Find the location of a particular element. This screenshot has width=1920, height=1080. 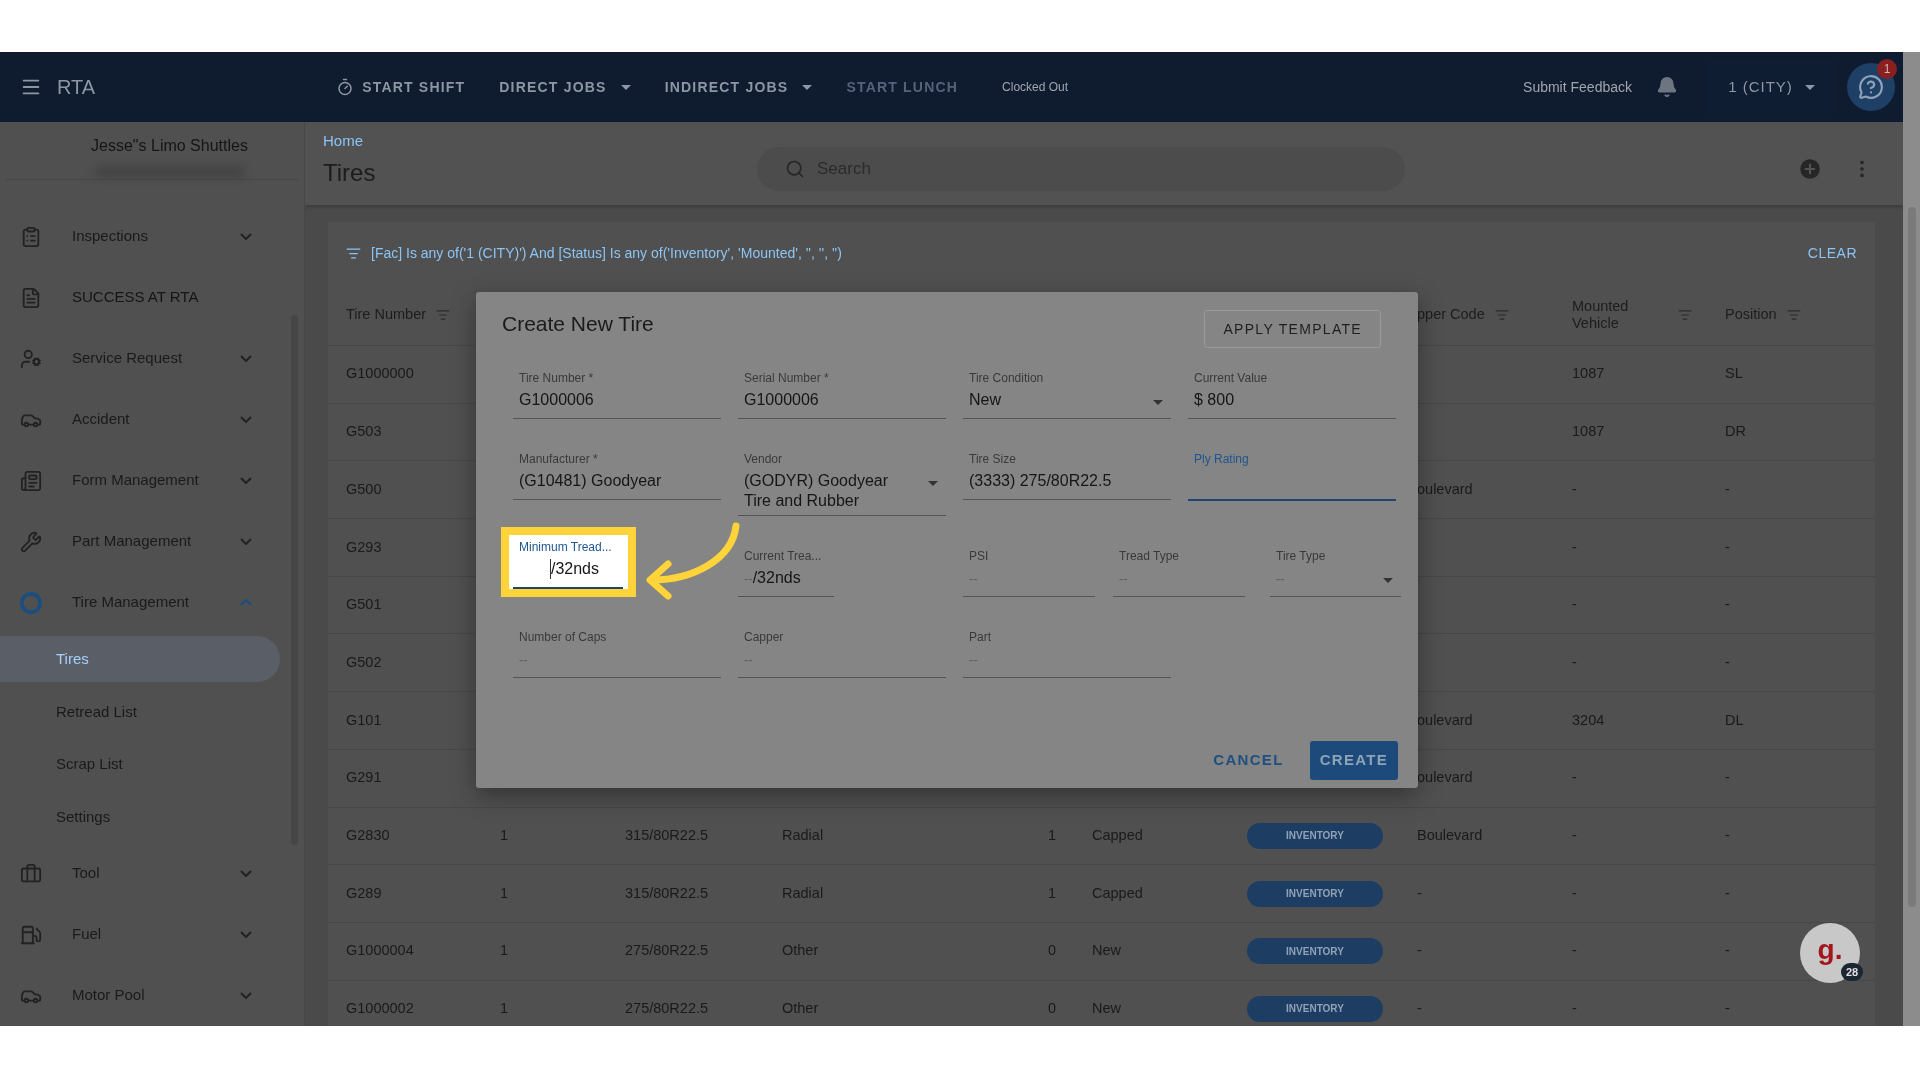

document-icon is located at coordinates (31, 297).